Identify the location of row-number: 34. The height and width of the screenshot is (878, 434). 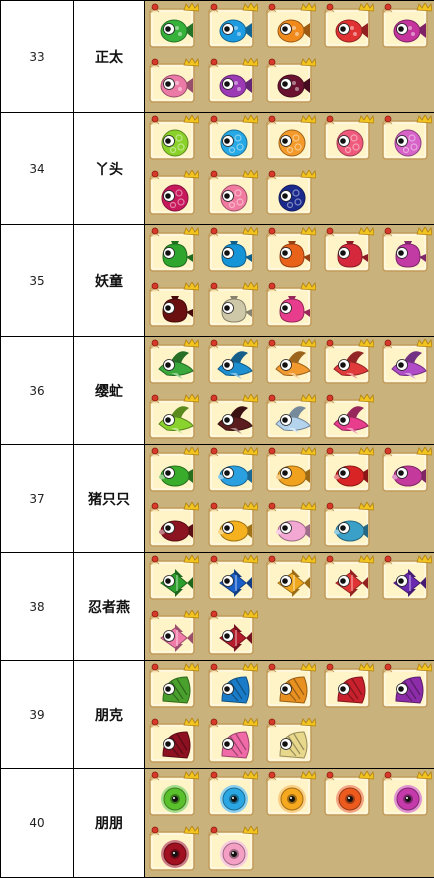
(36, 168).